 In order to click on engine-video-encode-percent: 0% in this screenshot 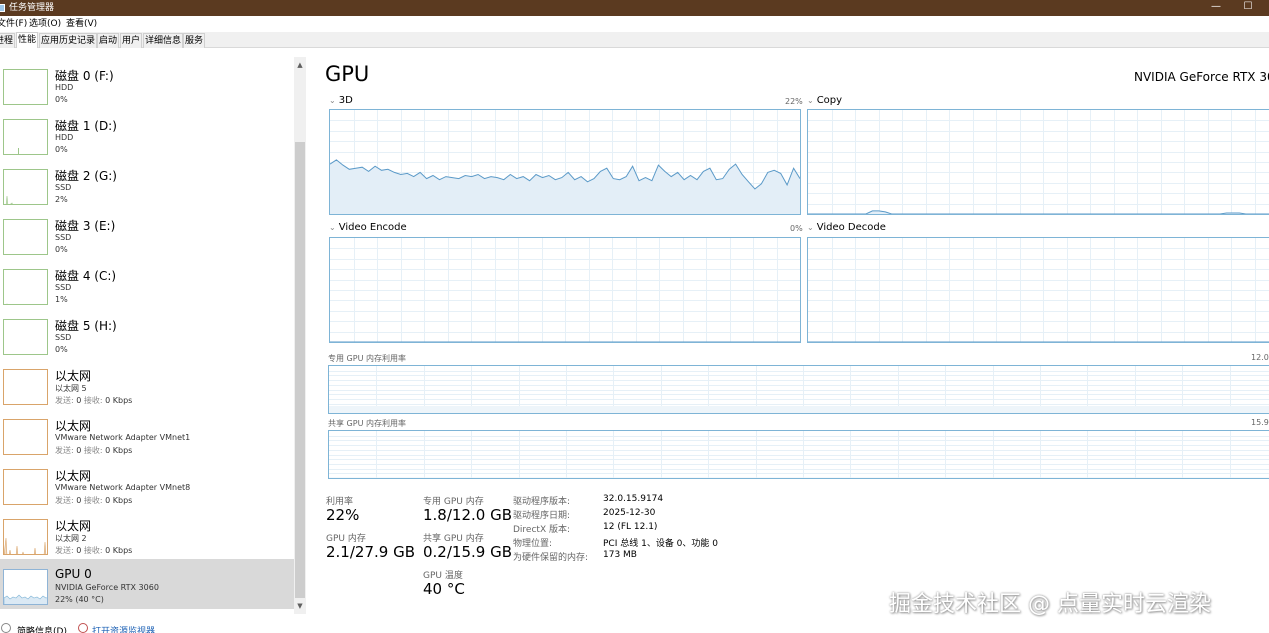, I will do `click(796, 228)`.